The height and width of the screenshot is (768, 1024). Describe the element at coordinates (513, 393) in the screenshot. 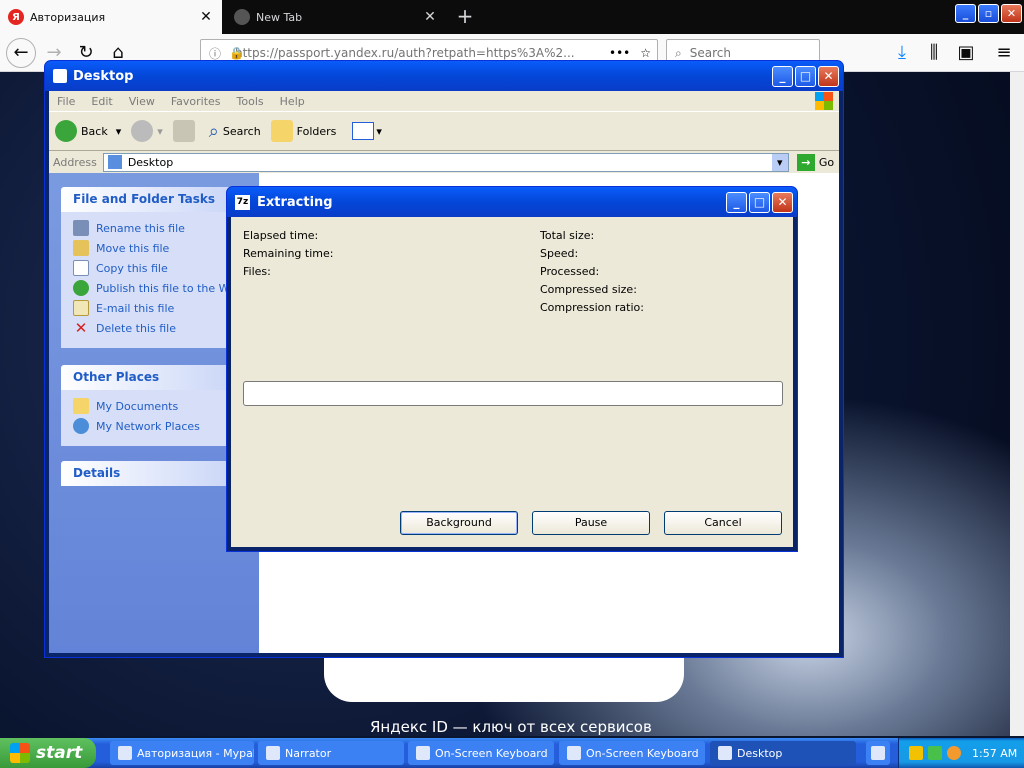

I see `progress-bar` at that location.